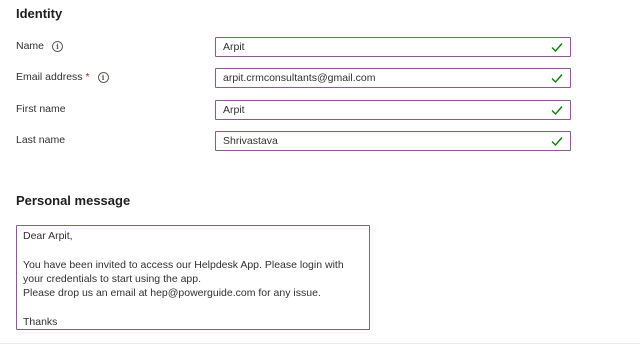 Image resolution: width=640 pixels, height=356 pixels. Describe the element at coordinates (299, 78) in the screenshot. I see `email-value: arpit.crmconsultants@gmail.com` at that location.